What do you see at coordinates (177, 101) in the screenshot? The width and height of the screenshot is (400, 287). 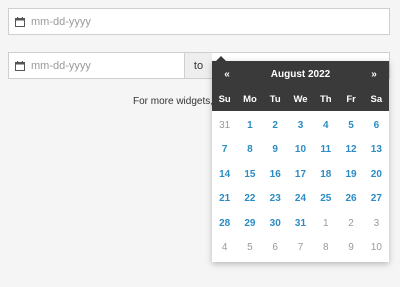 I see `widgets-note: For more widgets, v` at bounding box center [177, 101].